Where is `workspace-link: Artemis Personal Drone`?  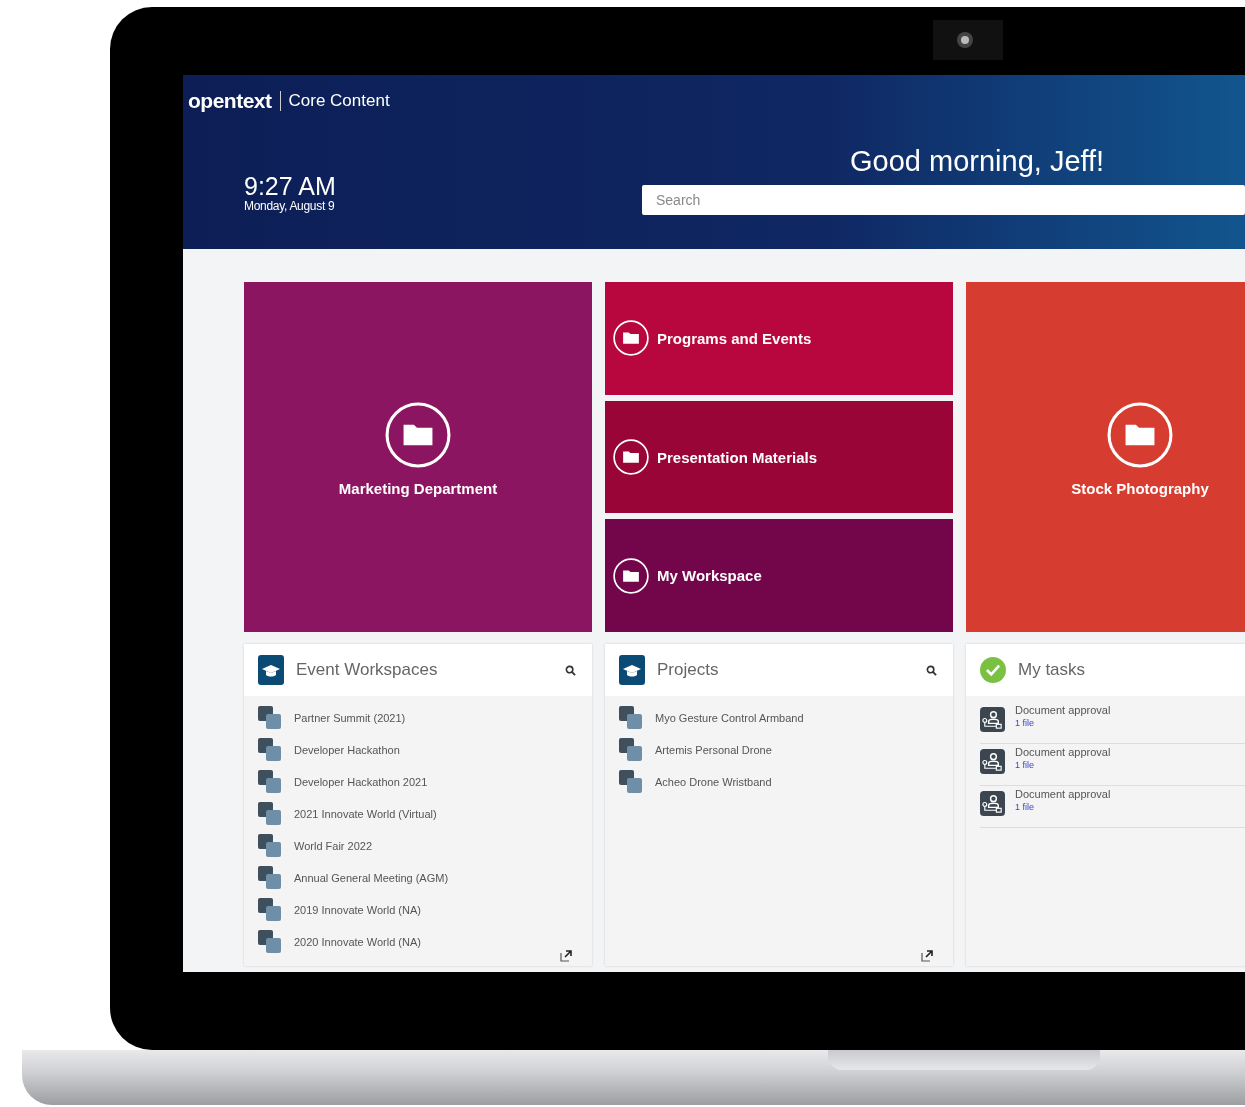
workspace-link: Artemis Personal Drone is located at coordinates (713, 750).